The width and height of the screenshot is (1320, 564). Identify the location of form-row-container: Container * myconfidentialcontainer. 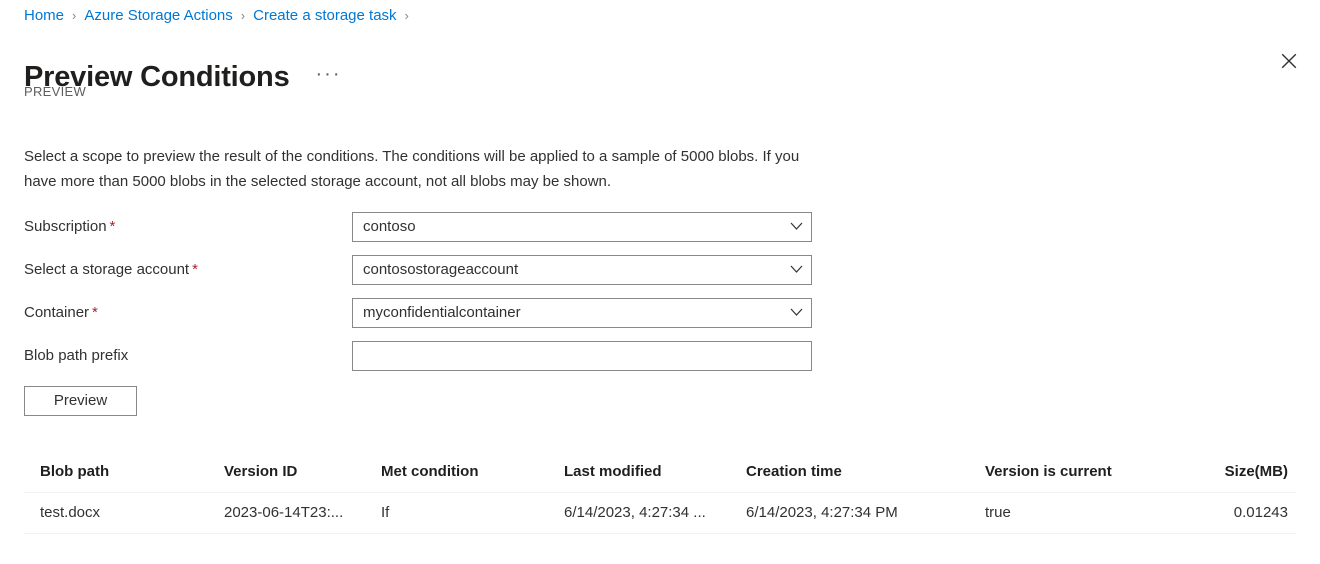
(419, 312).